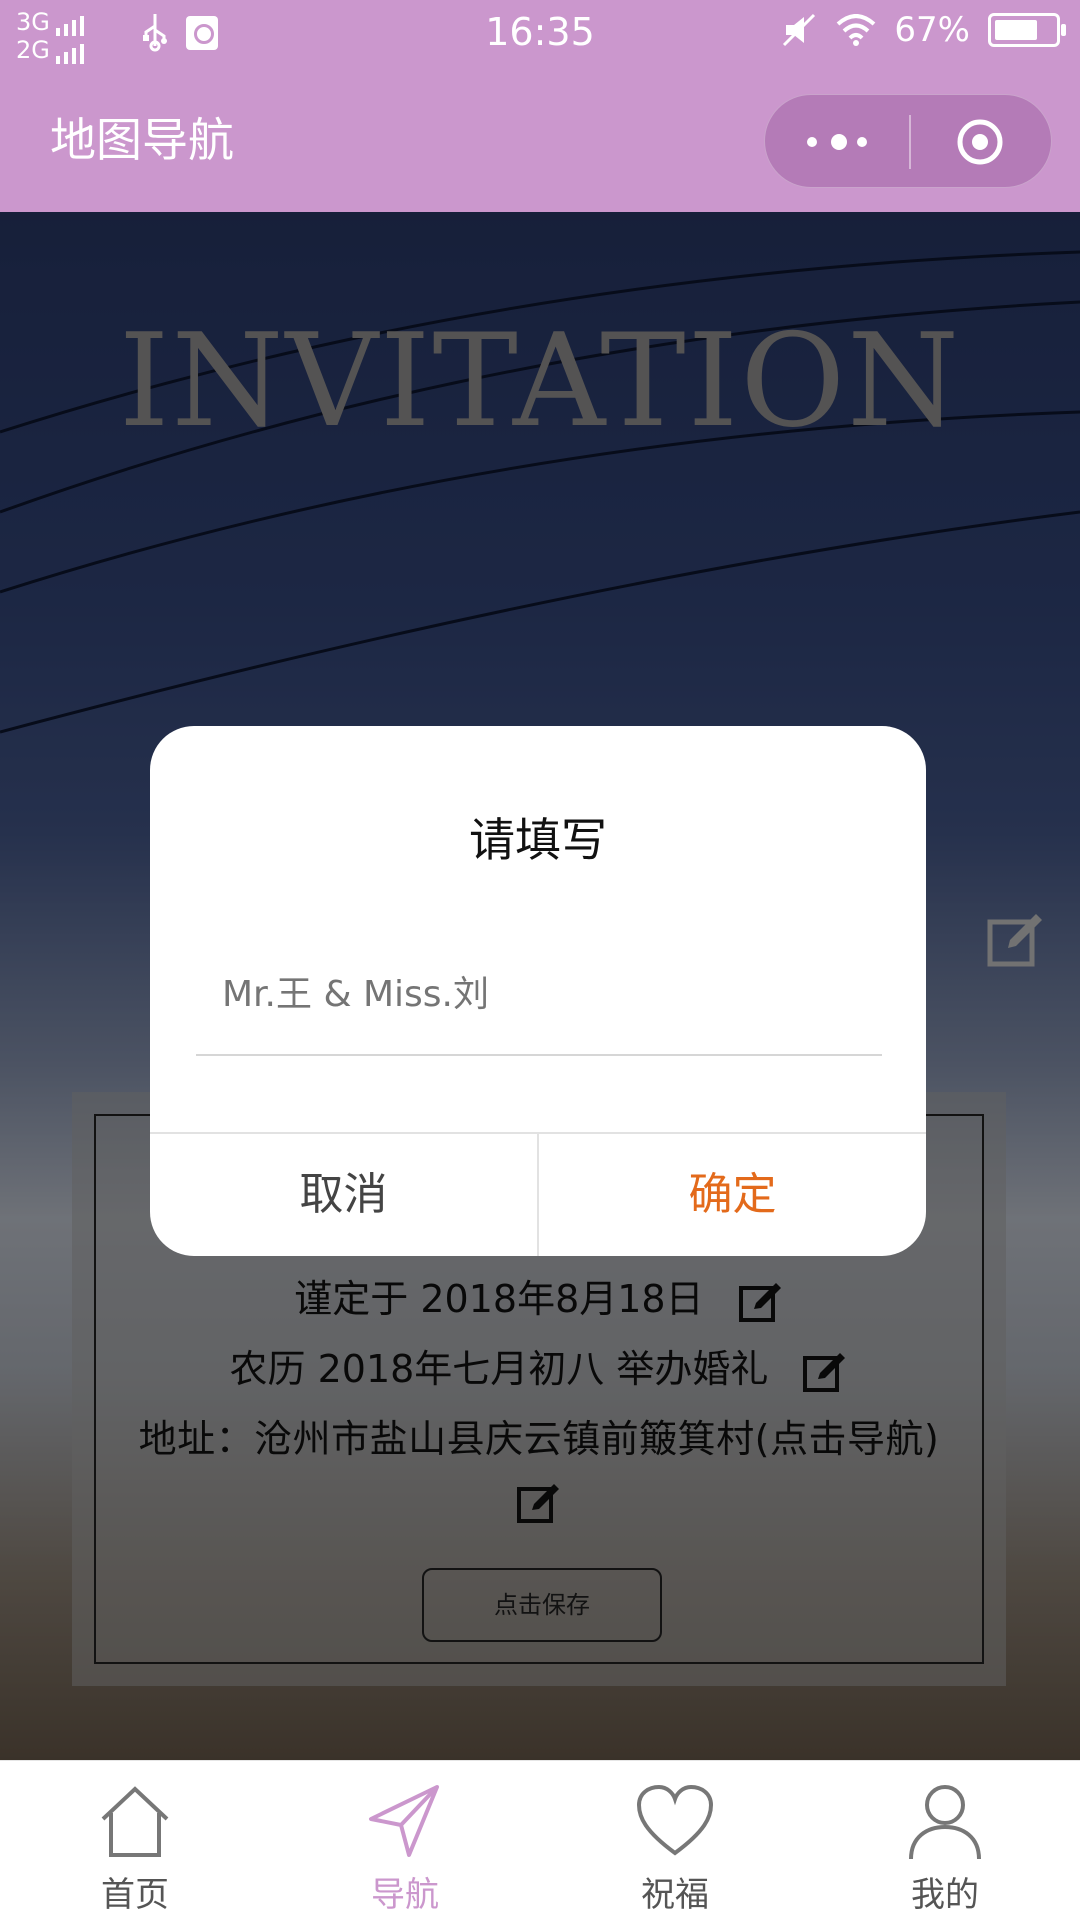 The image size is (1080, 1920). Describe the element at coordinates (343, 1195) in the screenshot. I see `cancel-button: 取消` at that location.